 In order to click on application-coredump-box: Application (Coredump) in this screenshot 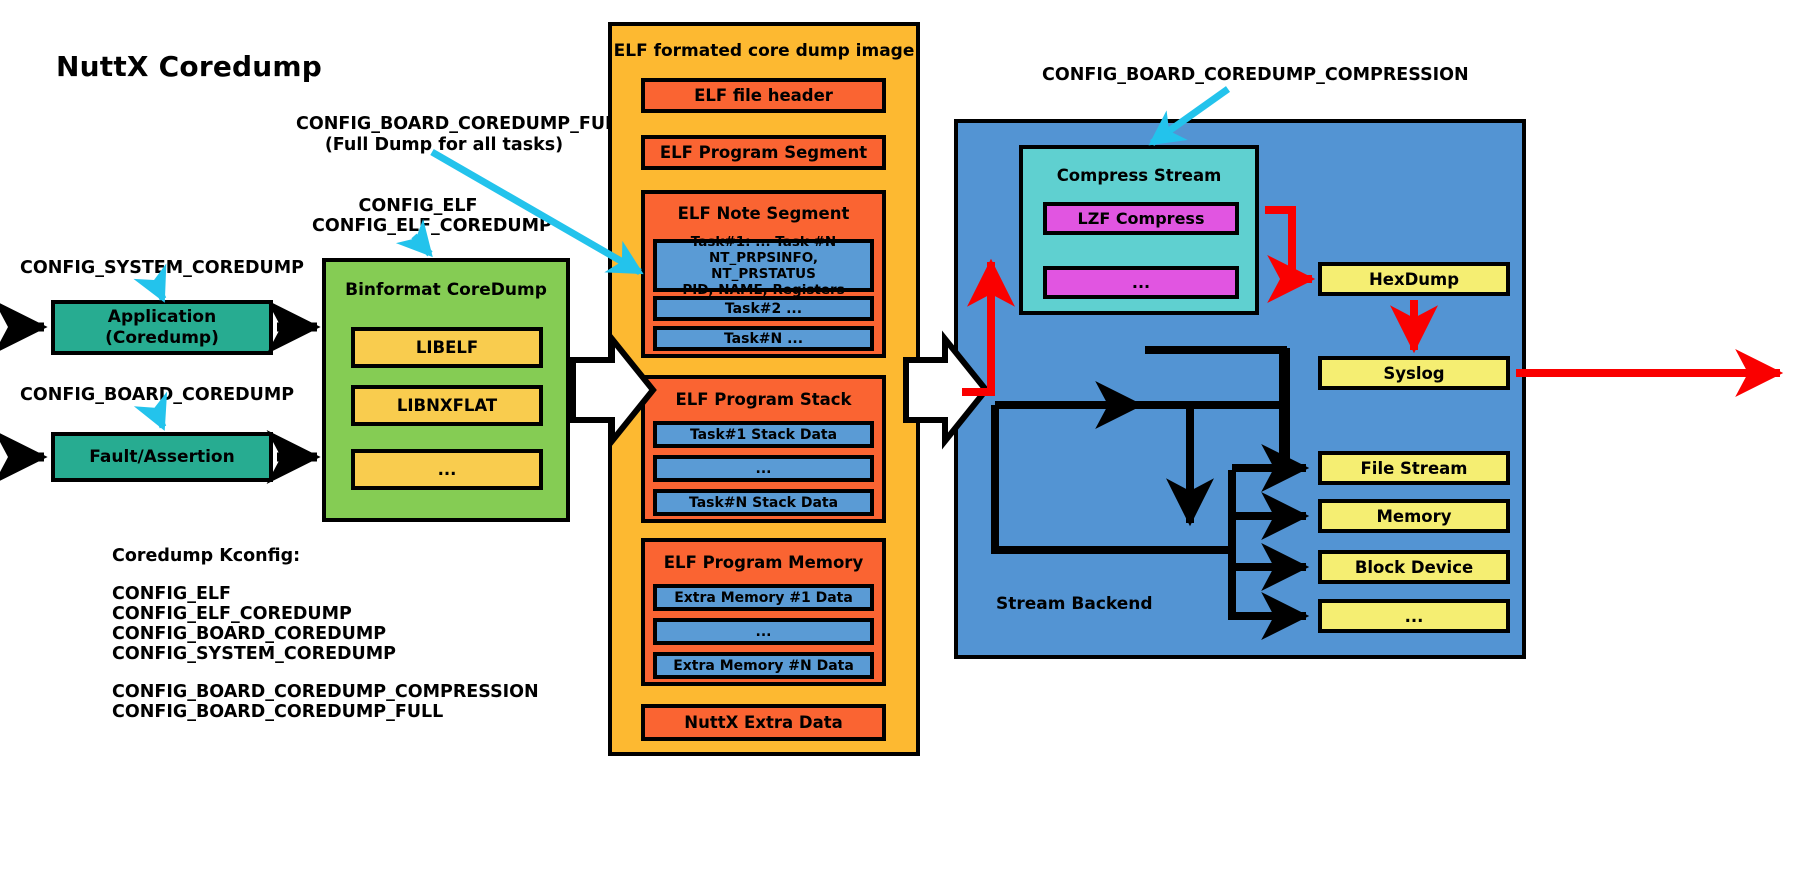, I will do `click(162, 327)`.